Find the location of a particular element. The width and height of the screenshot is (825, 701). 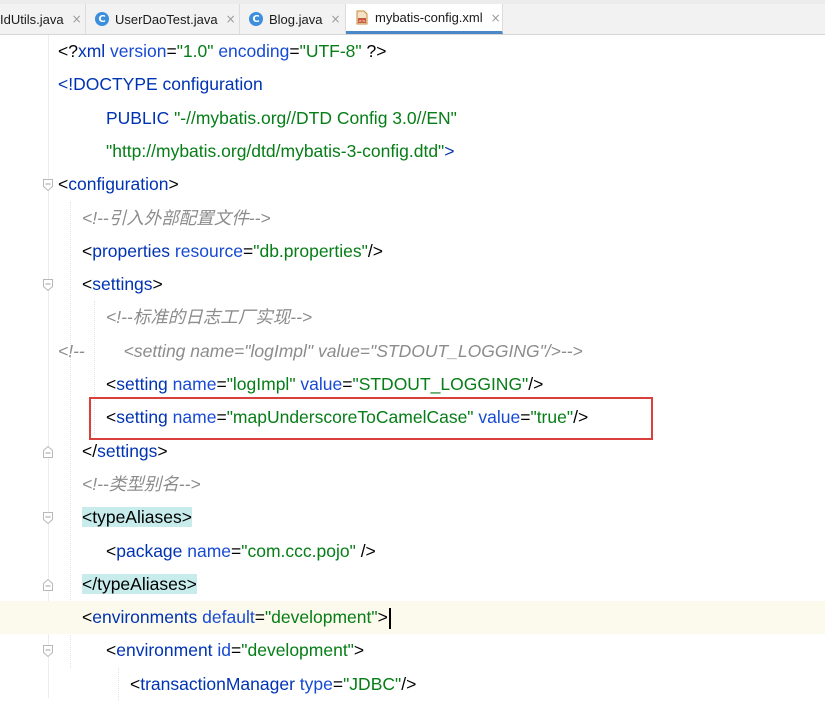

code-token: encoding is located at coordinates (254, 51).